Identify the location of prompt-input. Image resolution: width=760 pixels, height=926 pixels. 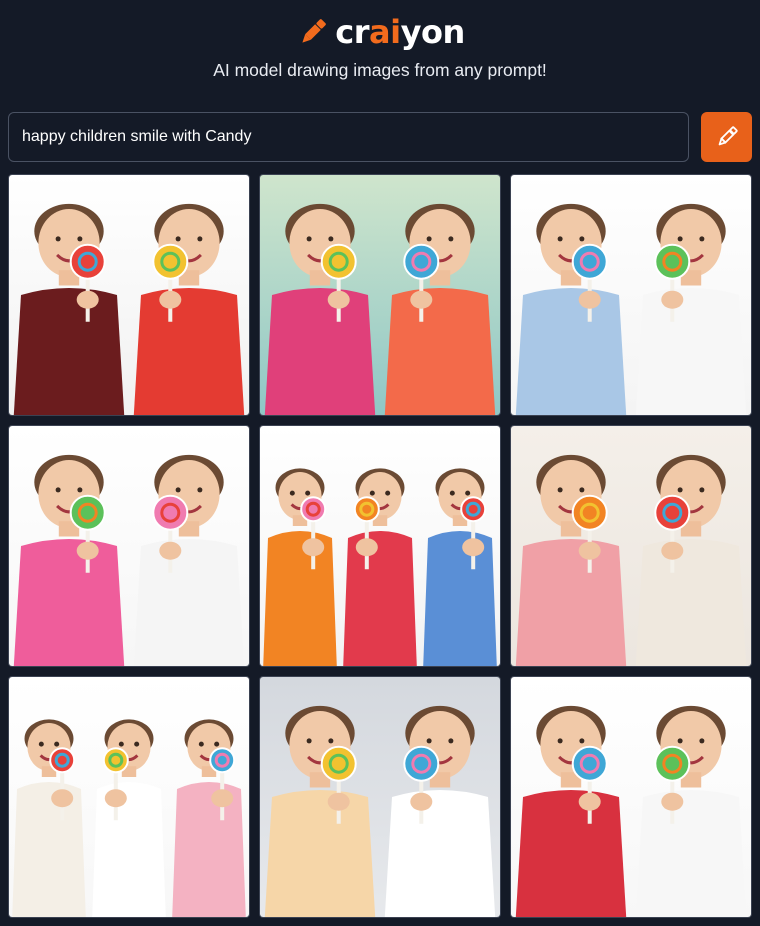
(355, 137).